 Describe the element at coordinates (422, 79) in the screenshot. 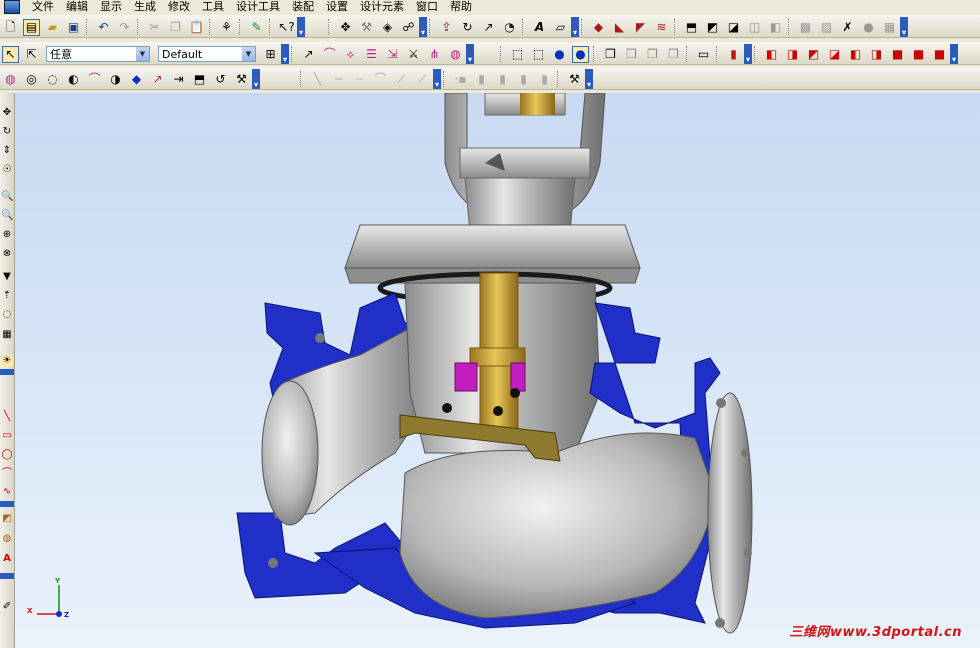

I see `tangent-icon: ⟋` at that location.